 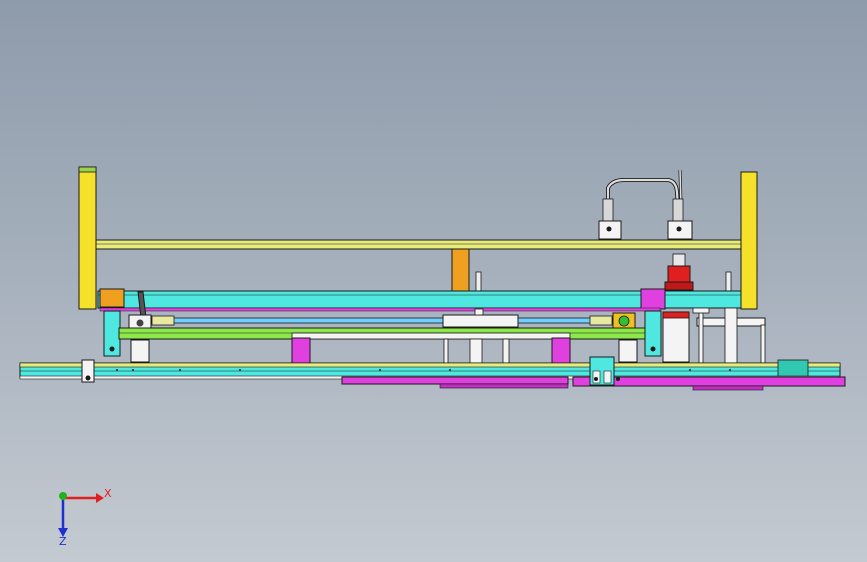 I want to click on red-cylinder, so click(x=679, y=272).